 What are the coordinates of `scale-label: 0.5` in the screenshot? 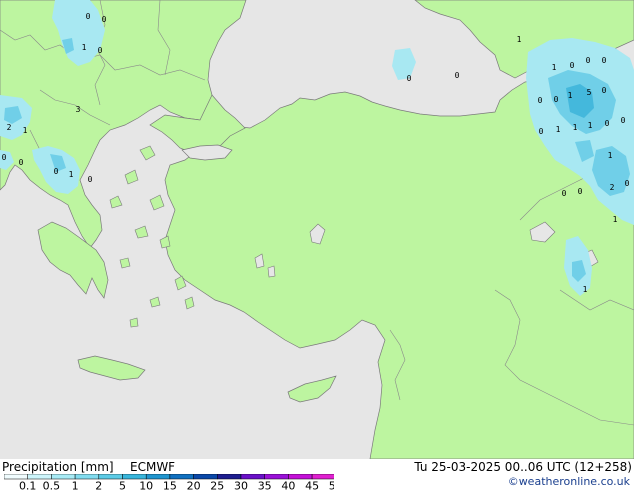 It's located at (52, 485).